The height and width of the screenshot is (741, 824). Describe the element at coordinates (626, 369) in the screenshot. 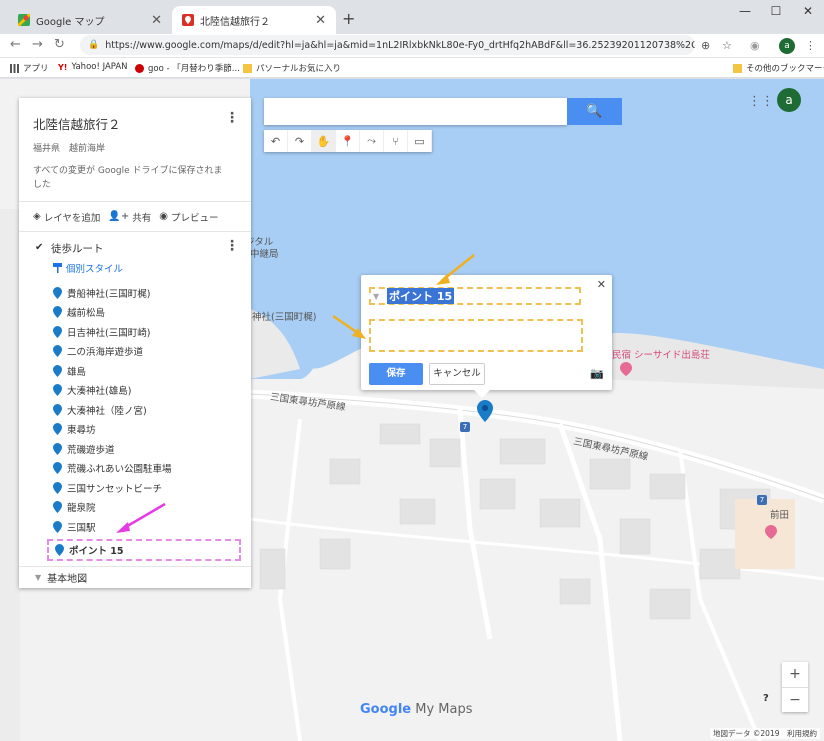

I see `inn-marker-icon` at that location.